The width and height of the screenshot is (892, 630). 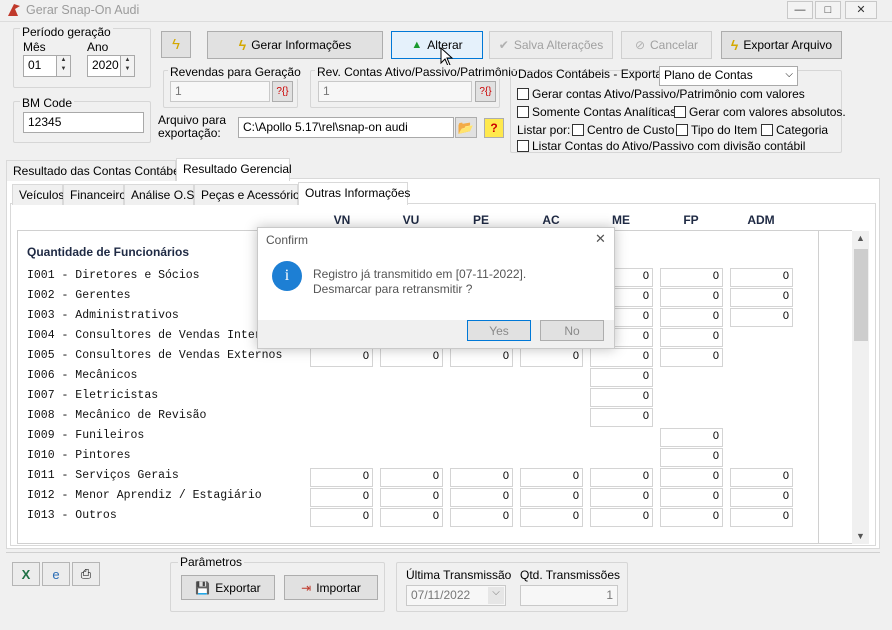 I want to click on revendas-input: 1, so click(x=220, y=91).